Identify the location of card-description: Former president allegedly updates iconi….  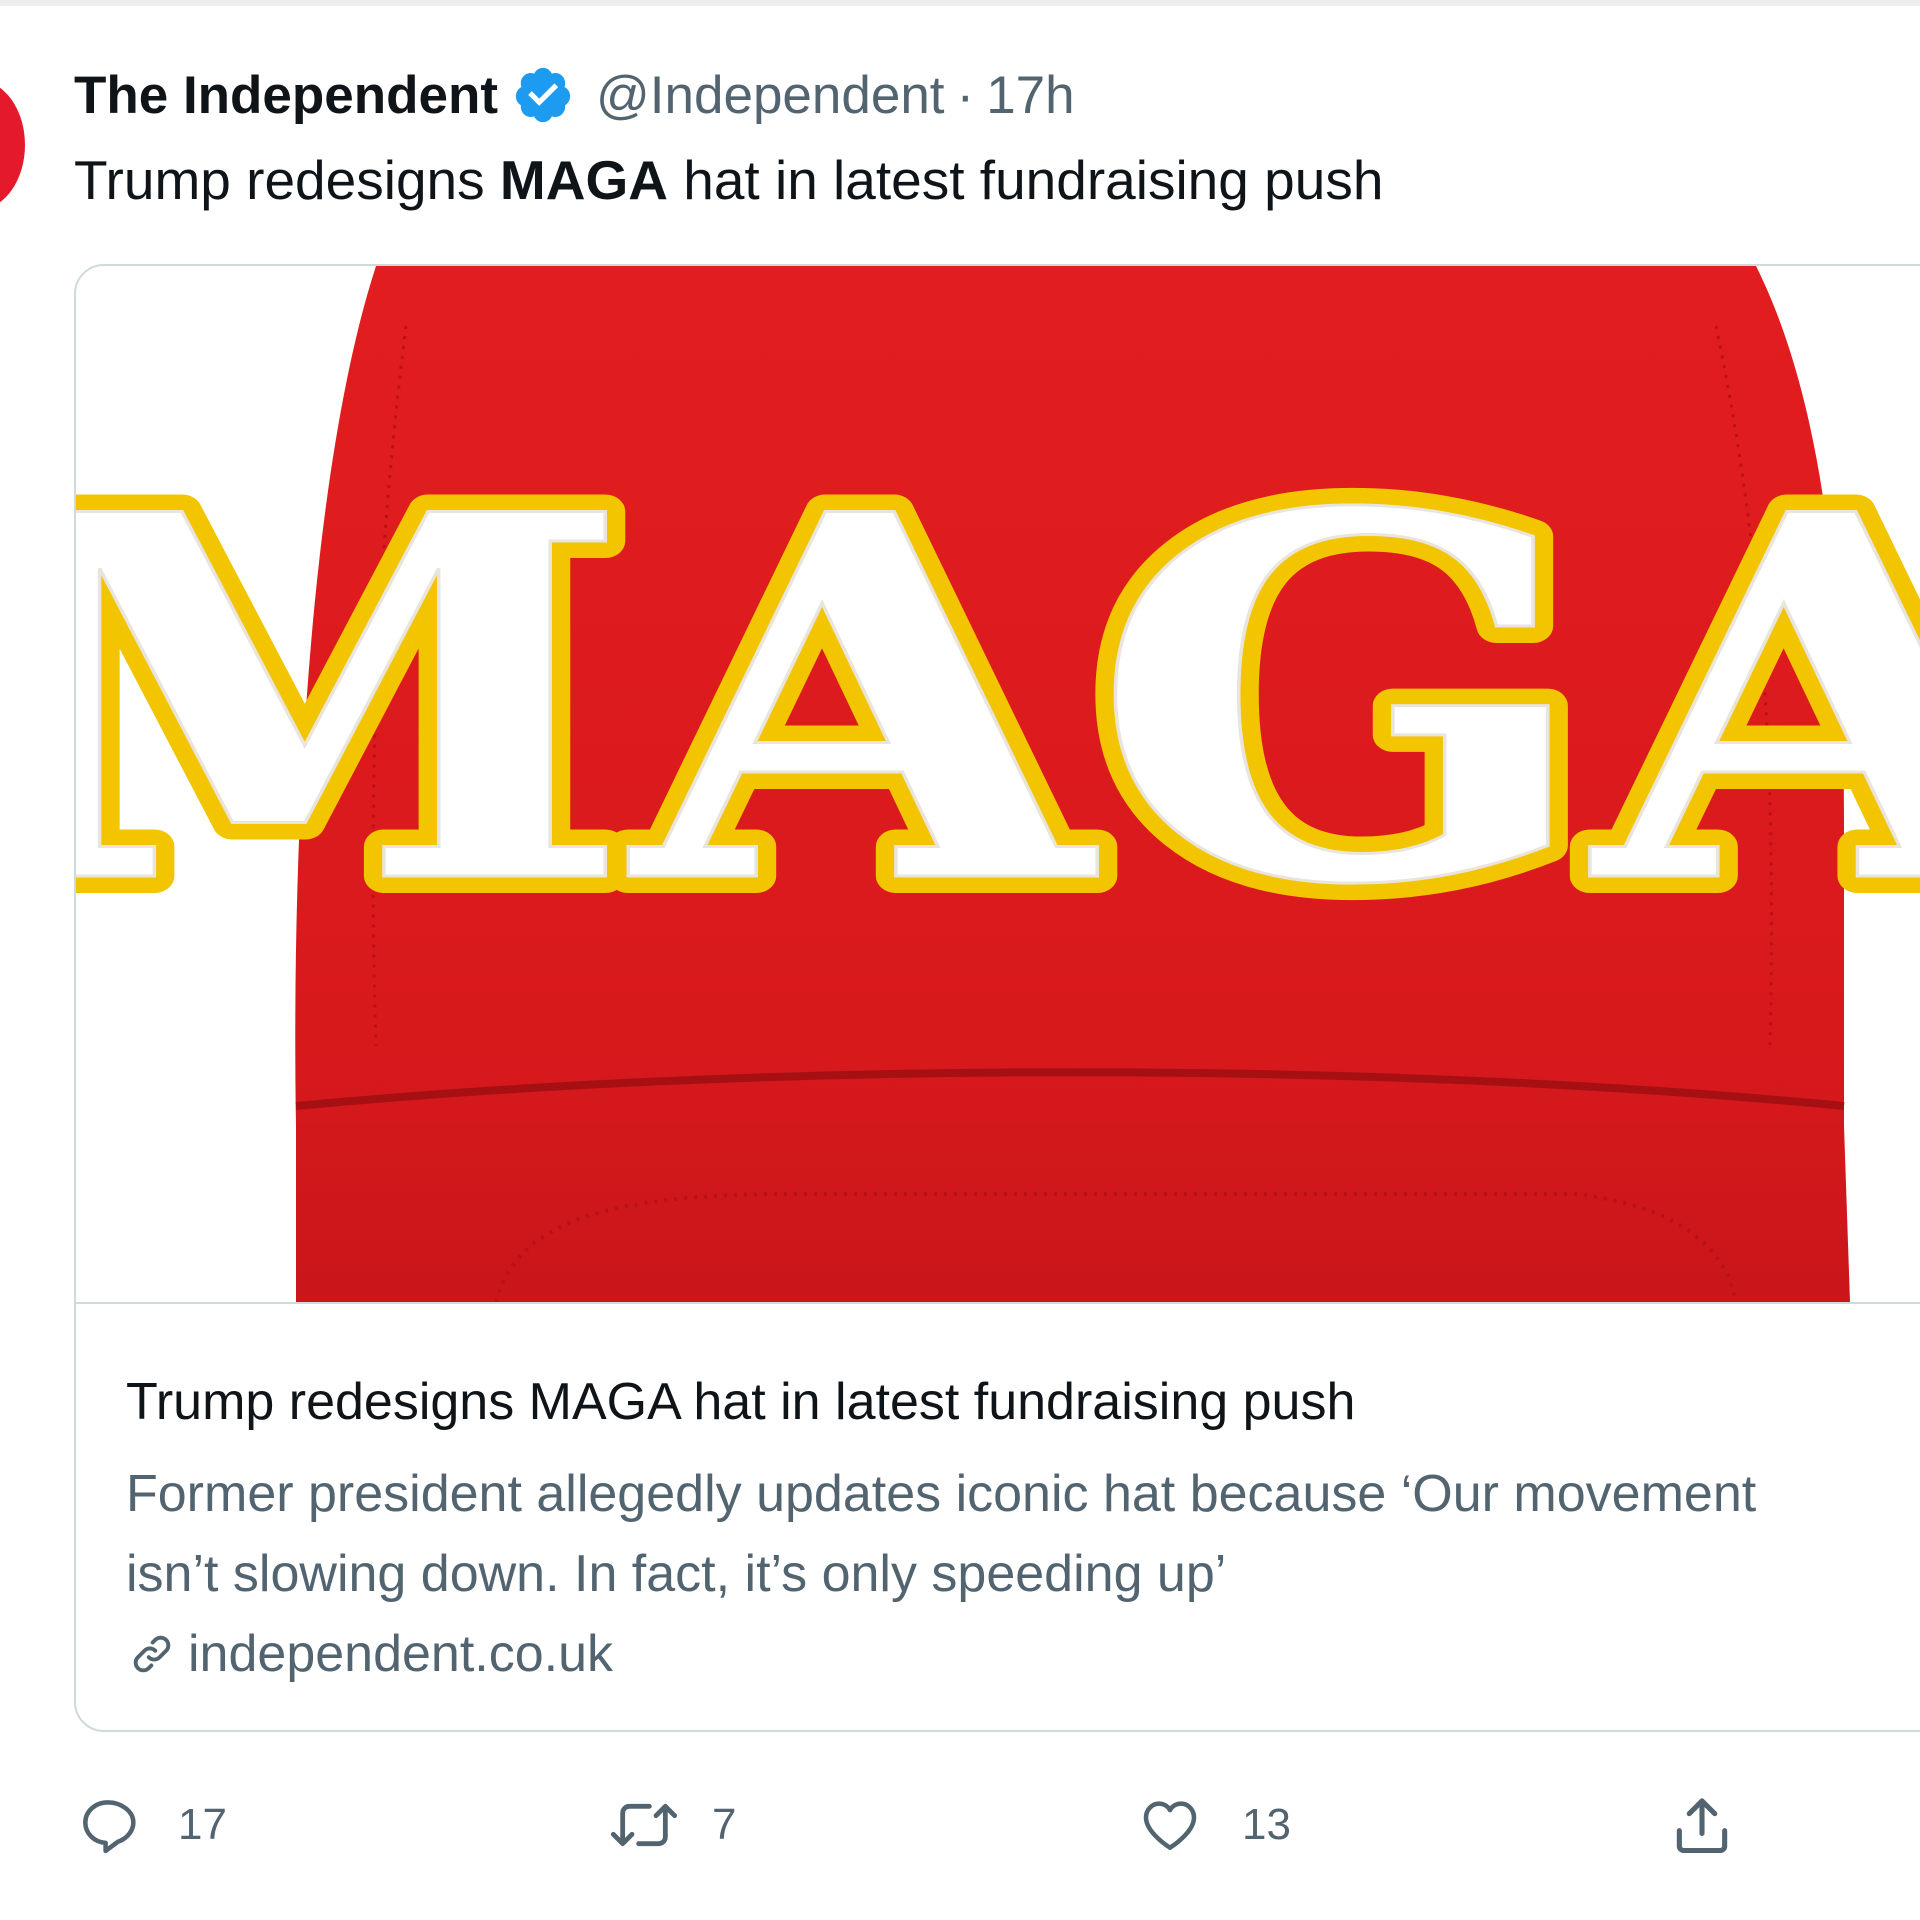
(1023, 1534).